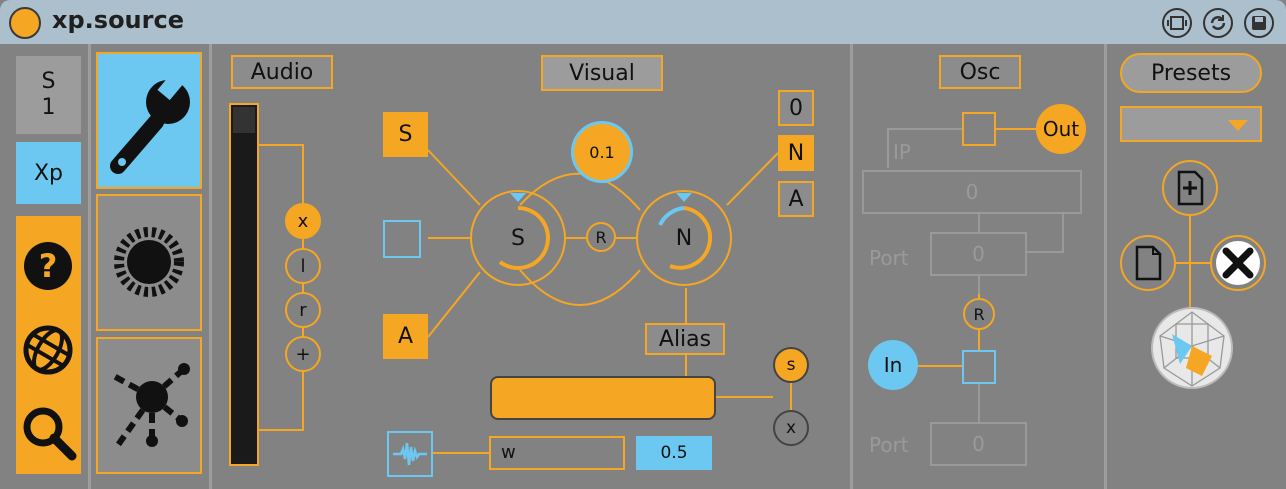 The image size is (1286, 489). What do you see at coordinates (557, 453) in the screenshot?
I see `w-field: w` at bounding box center [557, 453].